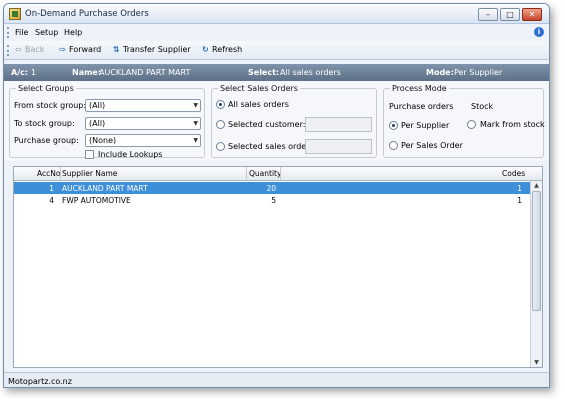 This screenshot has width=565, height=403. What do you see at coordinates (116, 49) in the screenshot?
I see `transfer-icon: ⇅` at bounding box center [116, 49].